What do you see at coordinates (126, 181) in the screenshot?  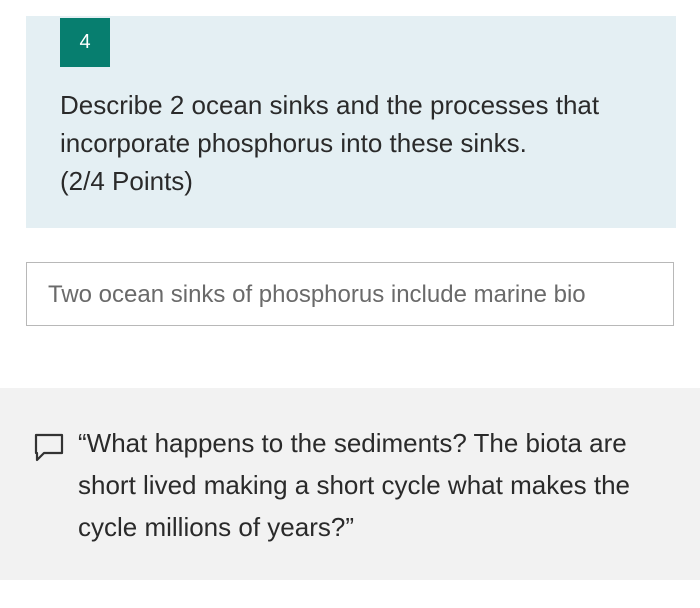 I see `question-points: (2/4 Points)` at bounding box center [126, 181].